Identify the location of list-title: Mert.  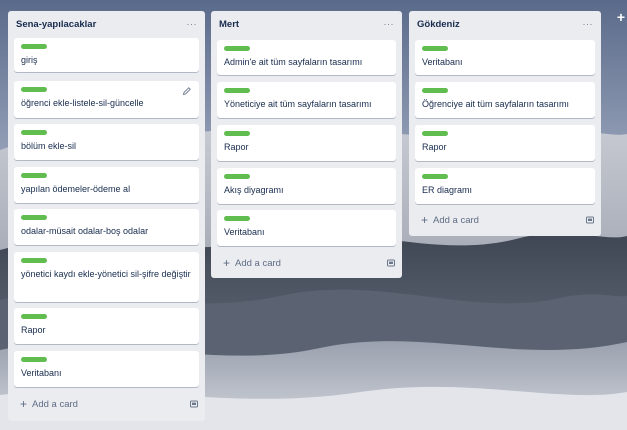
(229, 24).